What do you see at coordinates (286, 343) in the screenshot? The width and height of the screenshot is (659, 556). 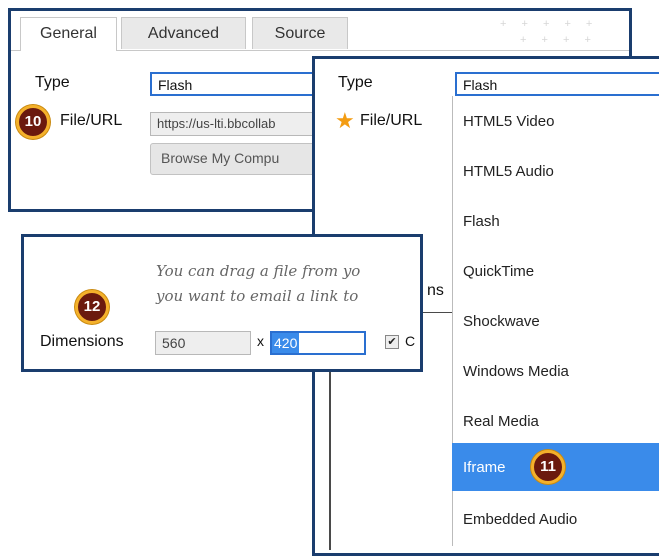 I see `height-input-selected-text: 420` at bounding box center [286, 343].